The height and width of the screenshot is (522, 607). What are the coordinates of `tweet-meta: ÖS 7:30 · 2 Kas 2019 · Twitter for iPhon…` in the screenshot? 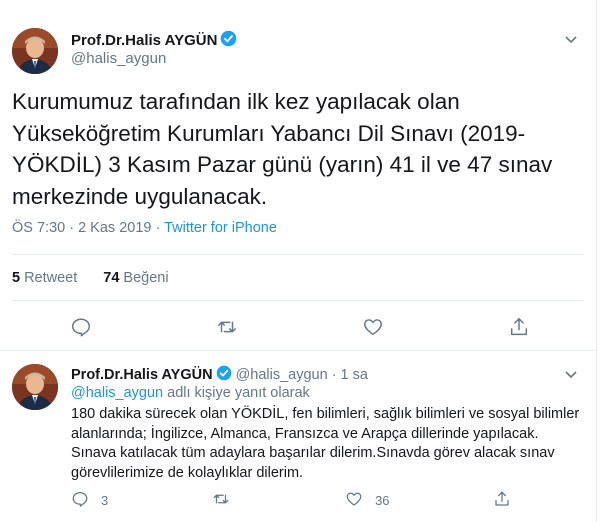 It's located at (144, 228).